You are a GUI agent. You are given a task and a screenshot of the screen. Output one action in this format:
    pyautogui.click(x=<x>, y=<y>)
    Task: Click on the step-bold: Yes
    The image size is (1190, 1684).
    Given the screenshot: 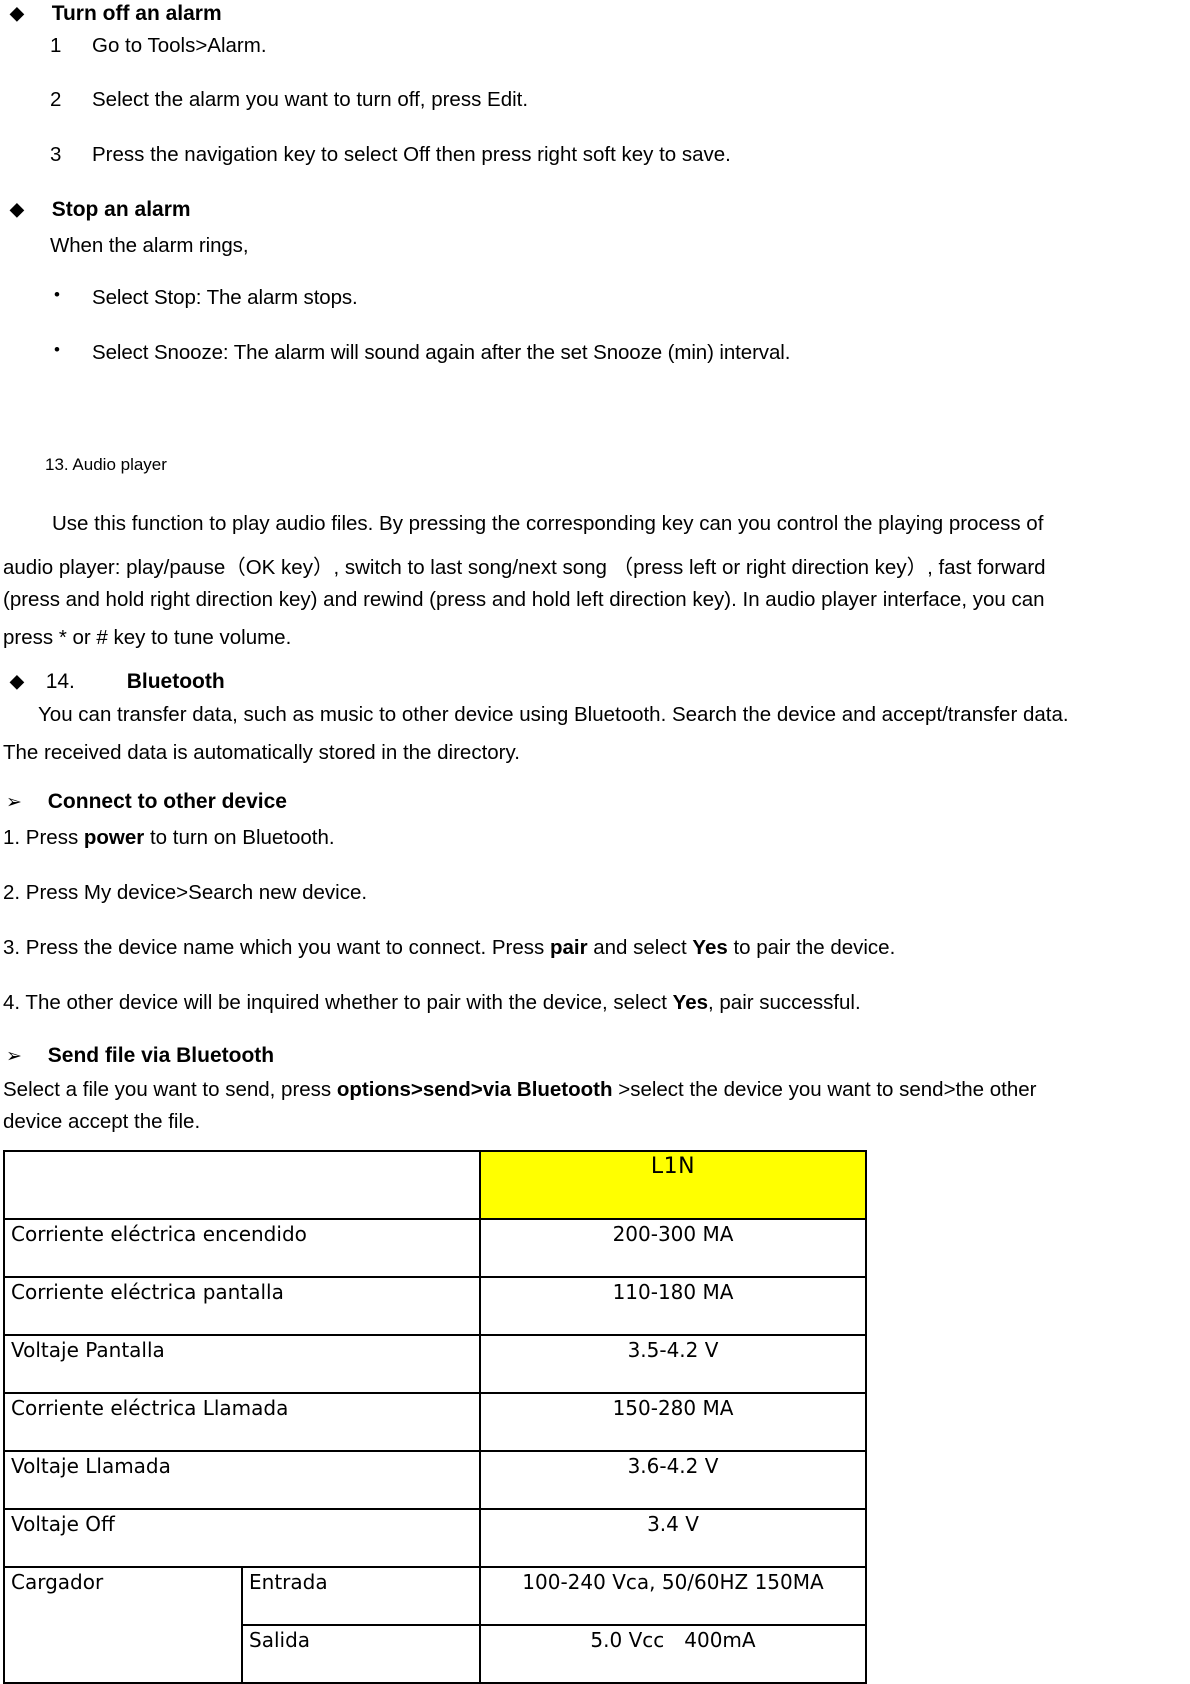 What is the action you would take?
    pyautogui.click(x=690, y=1002)
    